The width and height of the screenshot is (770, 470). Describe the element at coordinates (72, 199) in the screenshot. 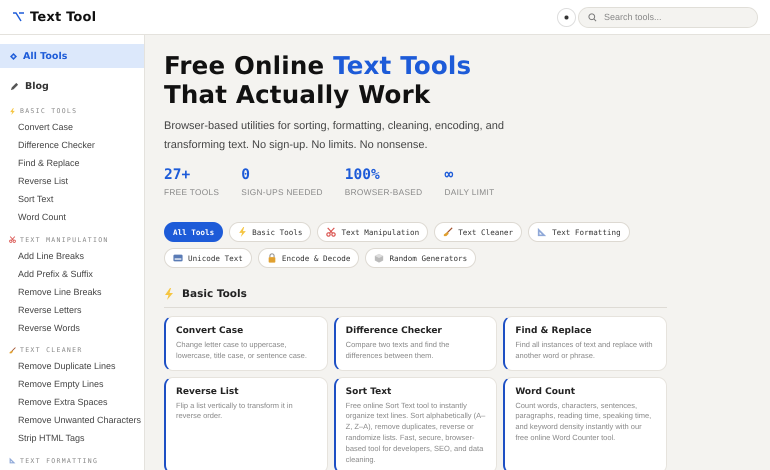

I see `sidebar-link: Sort Text` at that location.